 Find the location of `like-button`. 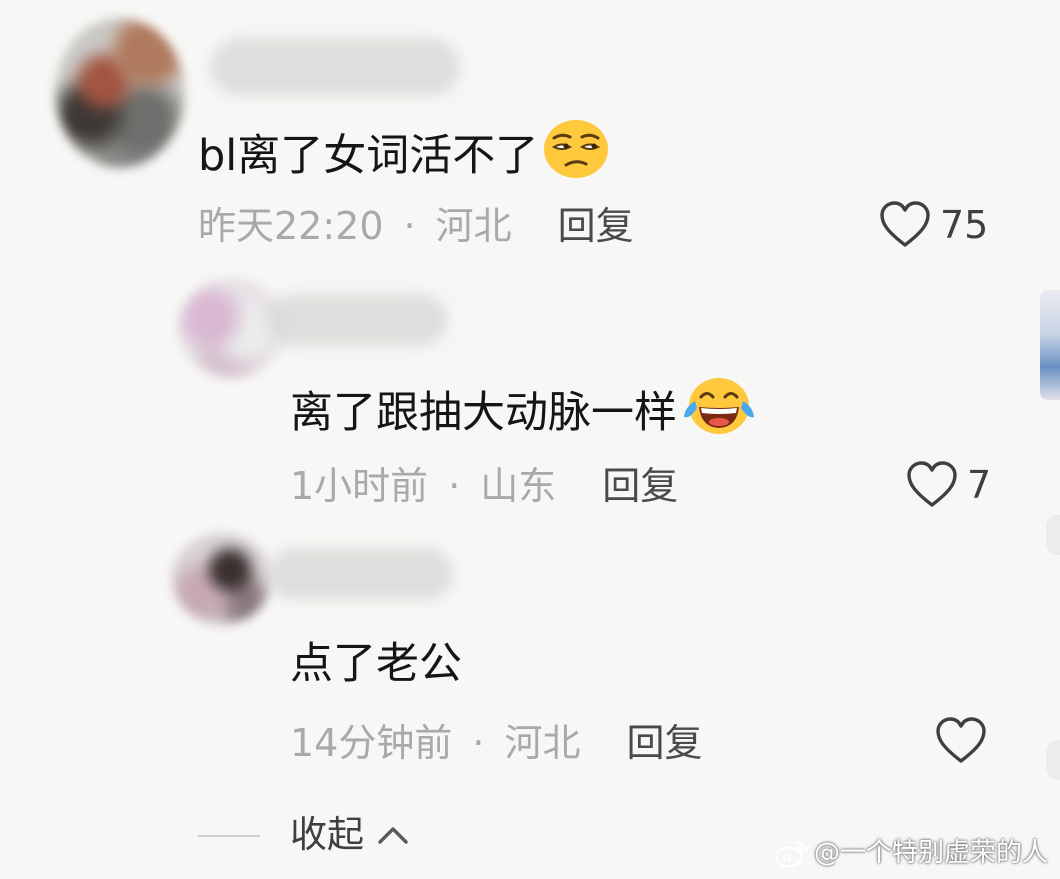

like-button is located at coordinates (961, 741).